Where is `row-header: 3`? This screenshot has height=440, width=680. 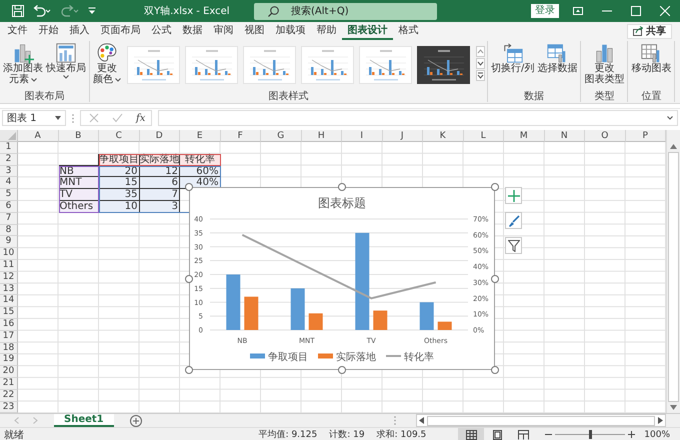 row-header: 3 is located at coordinates (9, 172).